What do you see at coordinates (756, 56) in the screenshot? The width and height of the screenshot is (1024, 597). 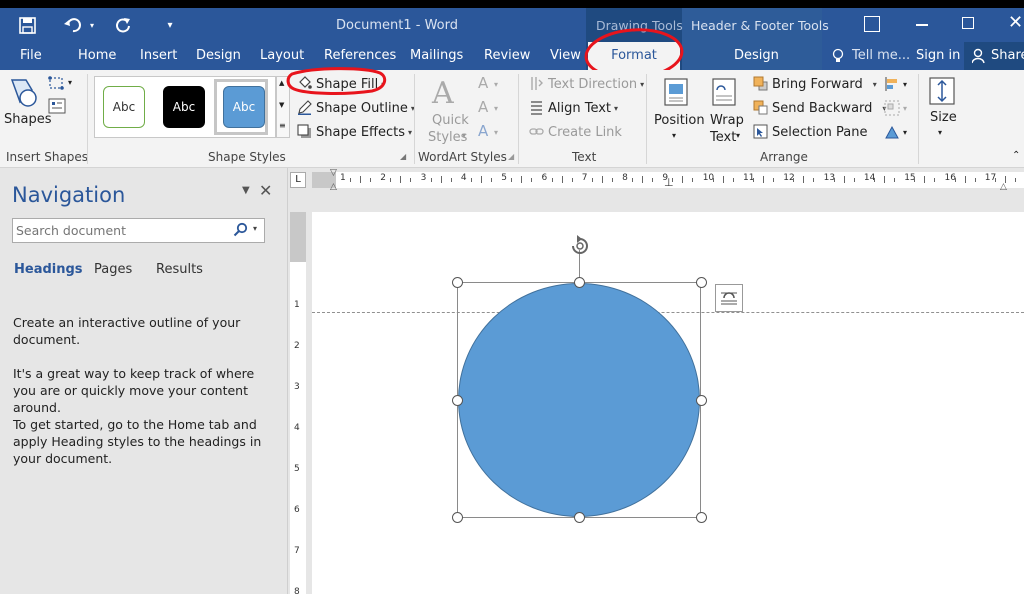 I see `tab-header-footer-design: Design` at bounding box center [756, 56].